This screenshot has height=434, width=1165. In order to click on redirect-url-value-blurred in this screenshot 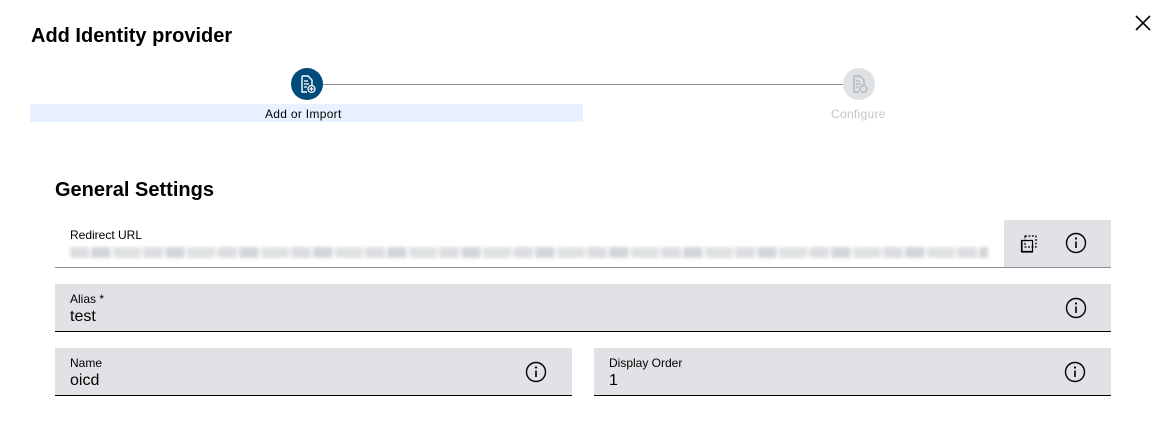, I will do `click(529, 252)`.